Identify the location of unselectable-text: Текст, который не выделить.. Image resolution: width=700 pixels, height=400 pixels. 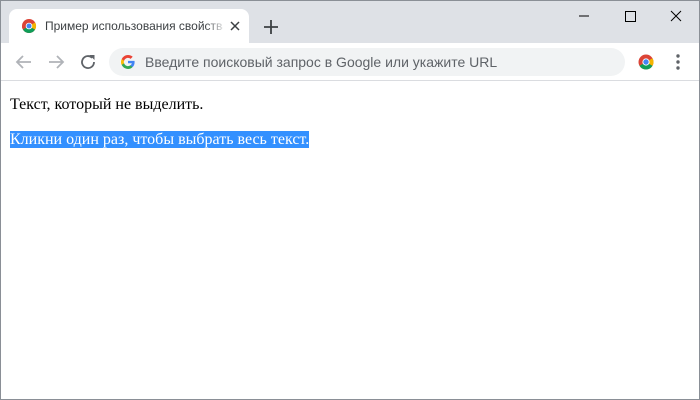
(107, 104).